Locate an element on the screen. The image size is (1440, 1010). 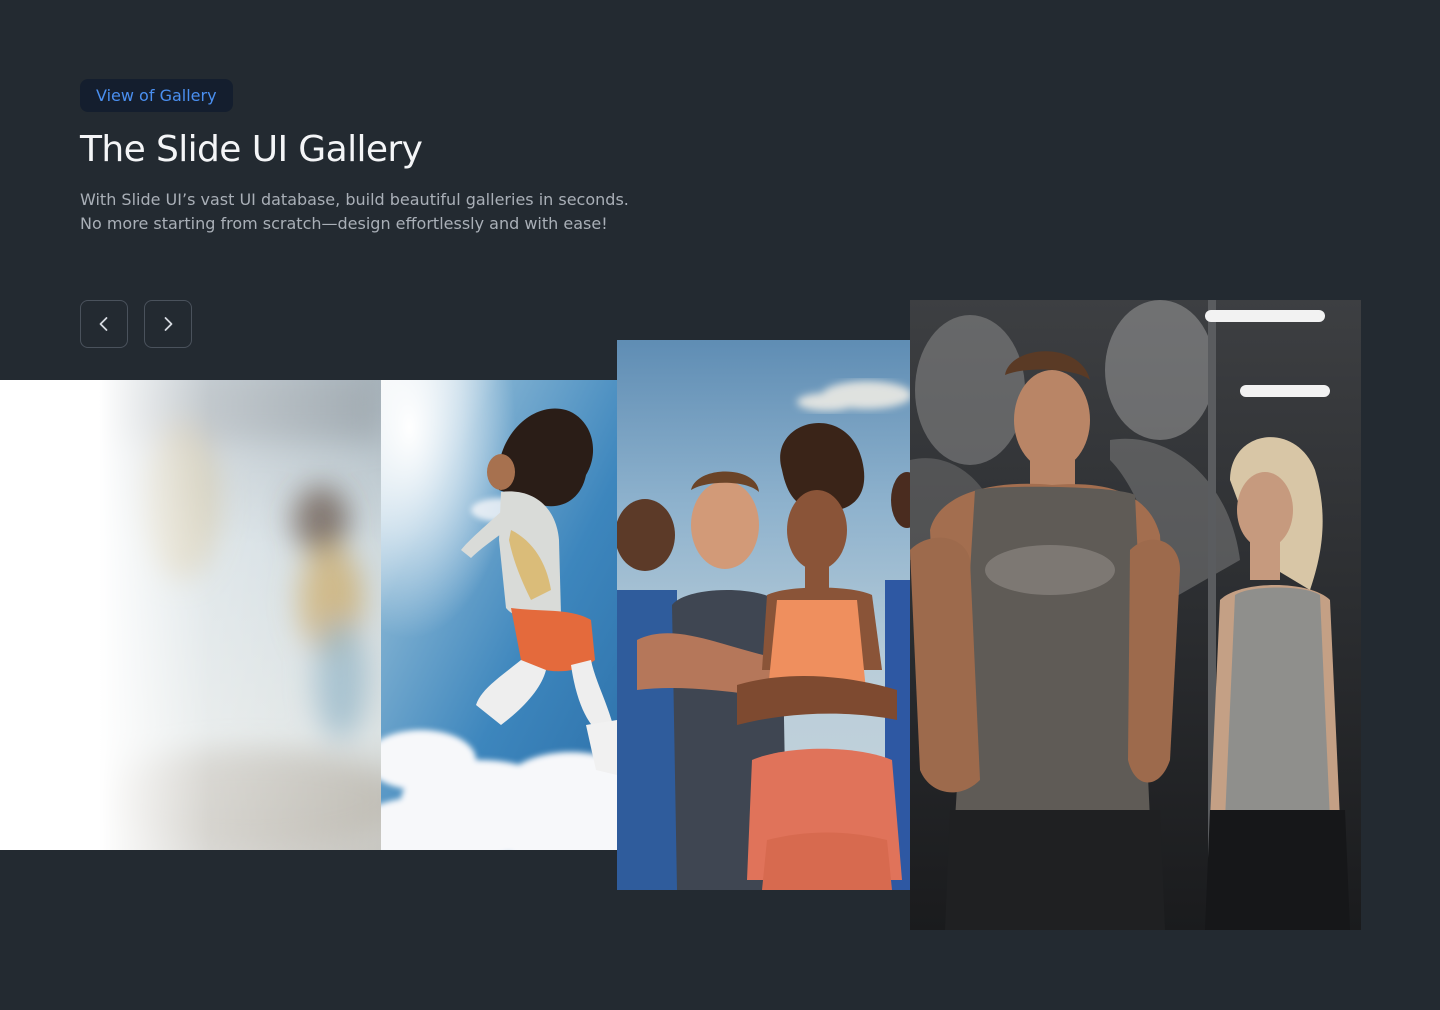
chevron-right-icon is located at coordinates (168, 324).